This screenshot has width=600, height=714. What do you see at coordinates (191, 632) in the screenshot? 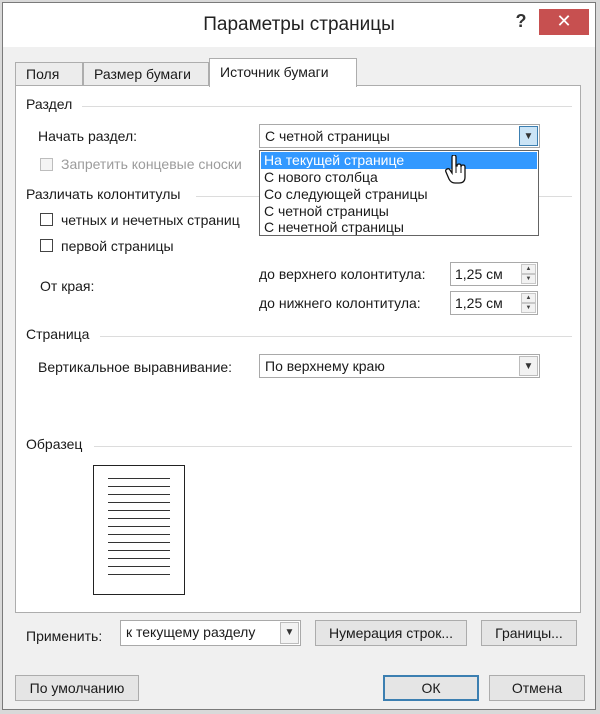
I see `apply-to-value: к текущему разделу` at bounding box center [191, 632].